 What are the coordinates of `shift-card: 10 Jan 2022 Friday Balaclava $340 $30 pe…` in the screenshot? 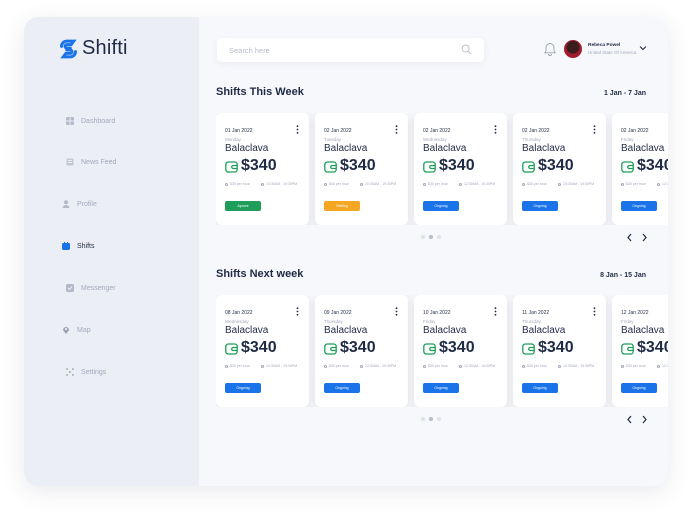 It's located at (460, 351).